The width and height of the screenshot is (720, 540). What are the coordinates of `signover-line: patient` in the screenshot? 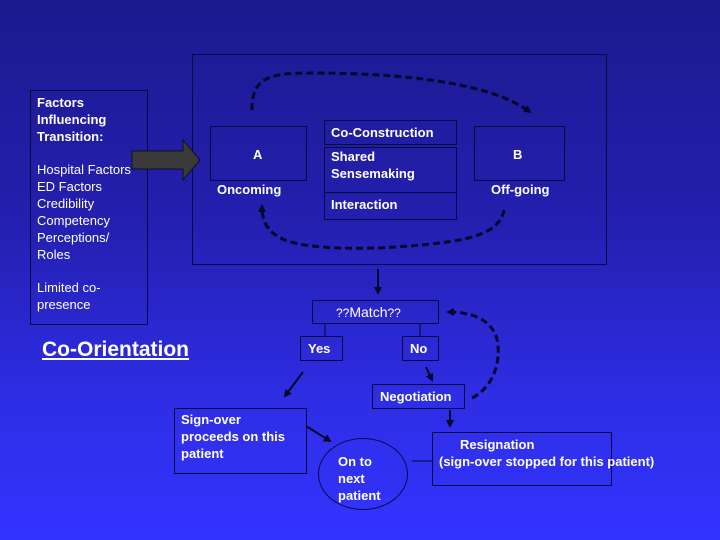 It's located at (202, 453).